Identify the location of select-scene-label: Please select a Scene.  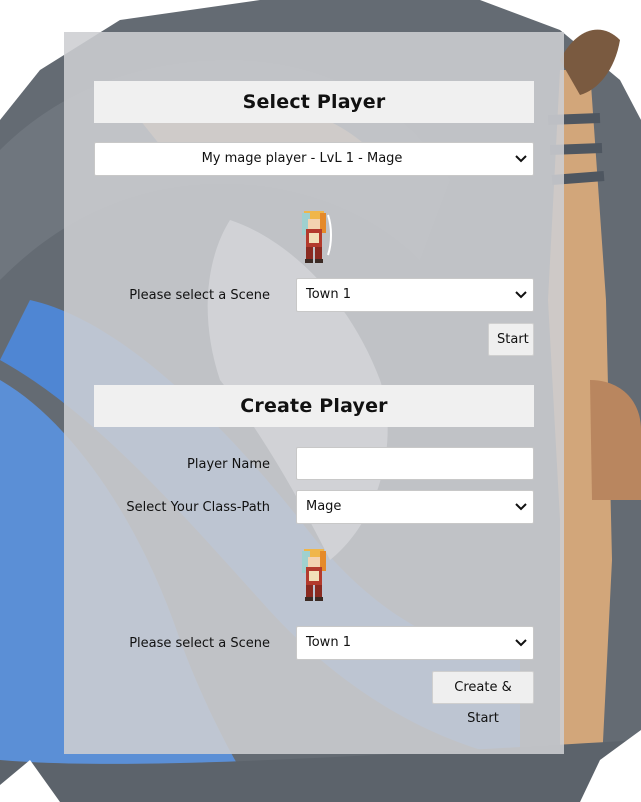
(199, 295).